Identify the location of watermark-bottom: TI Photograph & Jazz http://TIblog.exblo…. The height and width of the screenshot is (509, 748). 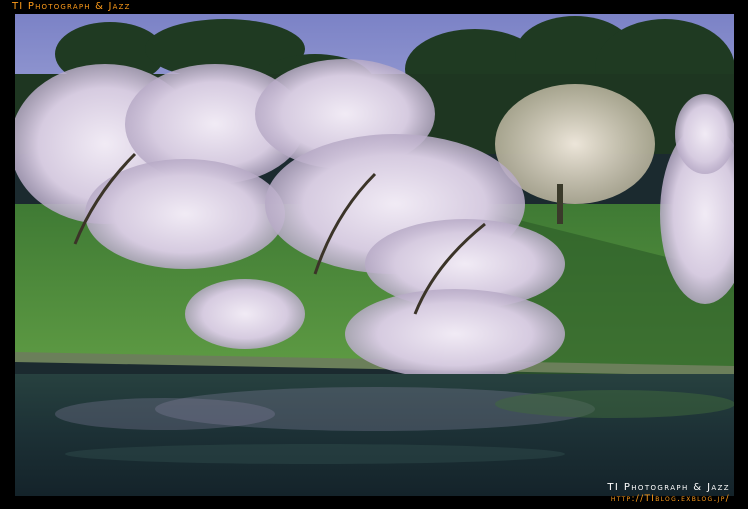
(668, 493).